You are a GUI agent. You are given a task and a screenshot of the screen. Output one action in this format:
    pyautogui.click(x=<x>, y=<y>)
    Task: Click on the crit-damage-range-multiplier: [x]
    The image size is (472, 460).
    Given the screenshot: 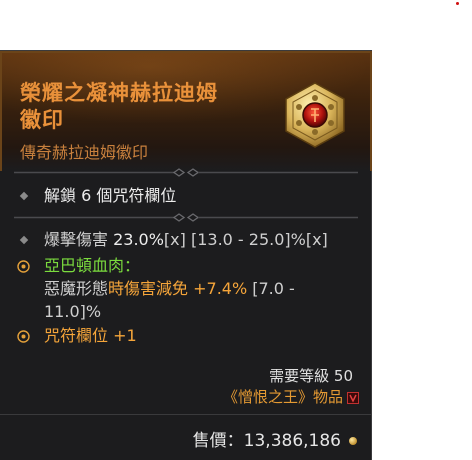 What is the action you would take?
    pyautogui.click(x=316, y=239)
    